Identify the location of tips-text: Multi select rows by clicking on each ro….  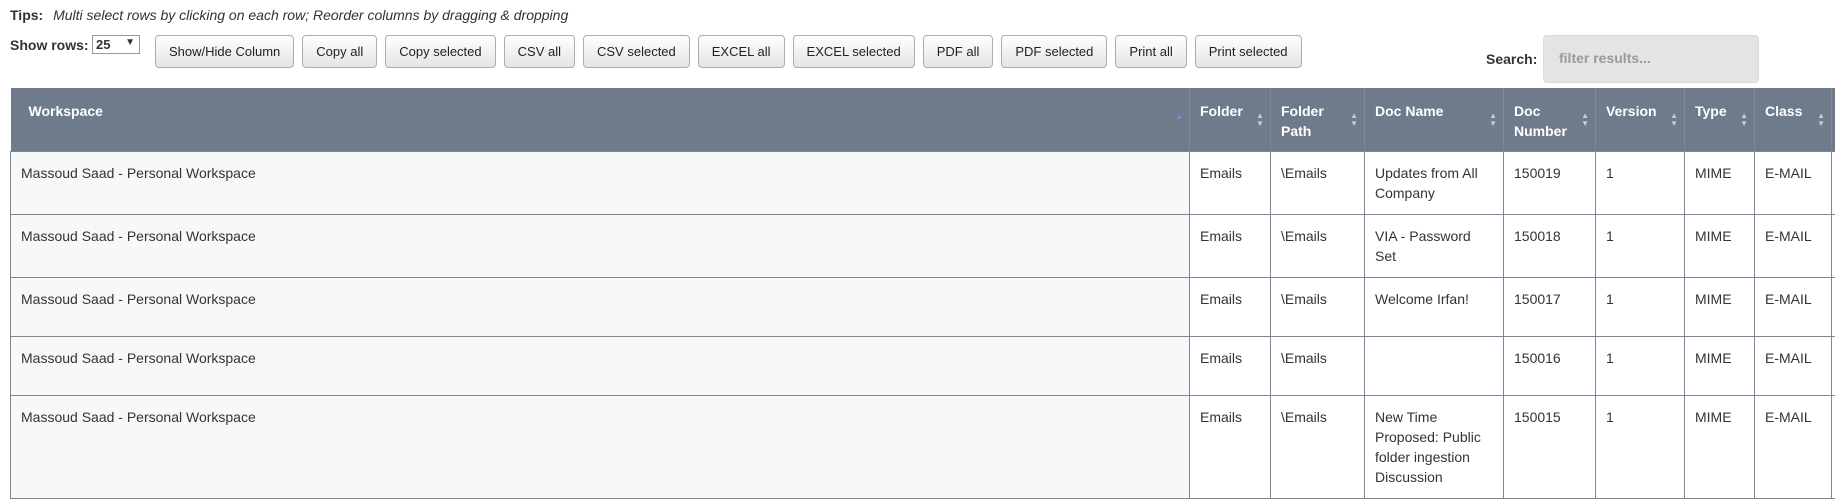
(310, 15).